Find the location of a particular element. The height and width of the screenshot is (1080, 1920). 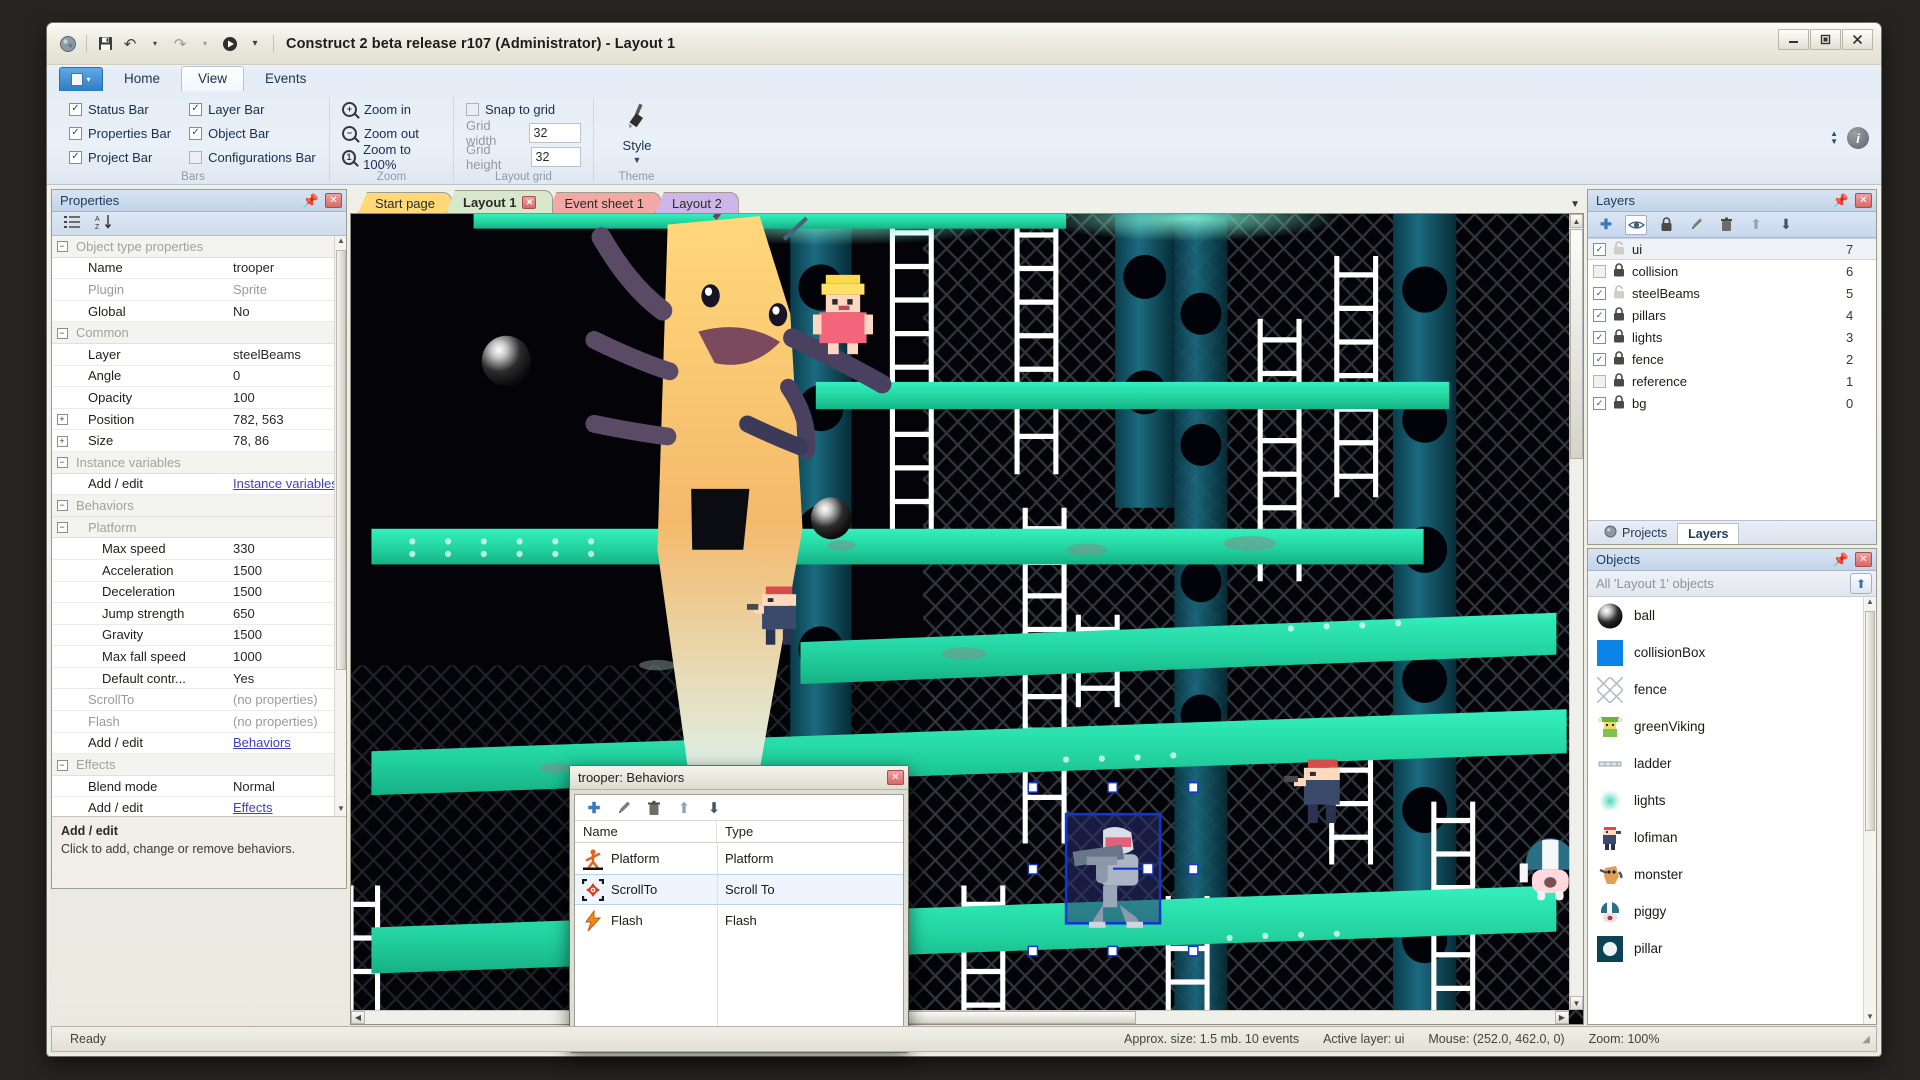

tab-projects: Projects is located at coordinates (1635, 533).